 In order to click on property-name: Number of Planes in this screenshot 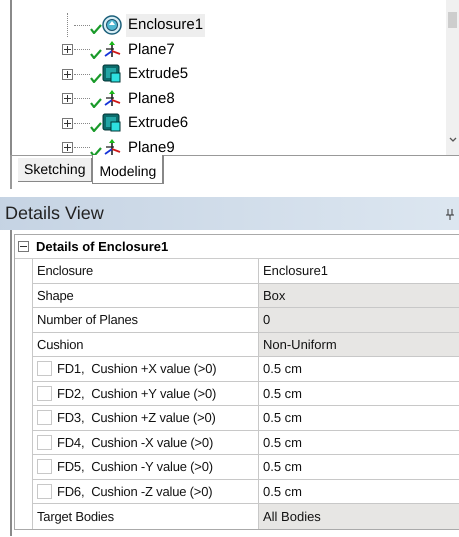, I will do `click(87, 320)`.